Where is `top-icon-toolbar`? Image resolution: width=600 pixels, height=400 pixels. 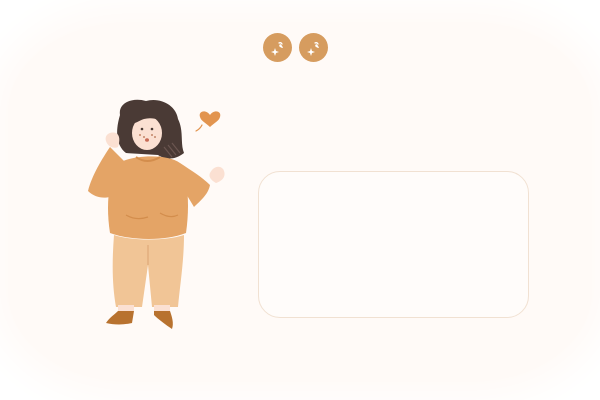 top-icon-toolbar is located at coordinates (295, 47).